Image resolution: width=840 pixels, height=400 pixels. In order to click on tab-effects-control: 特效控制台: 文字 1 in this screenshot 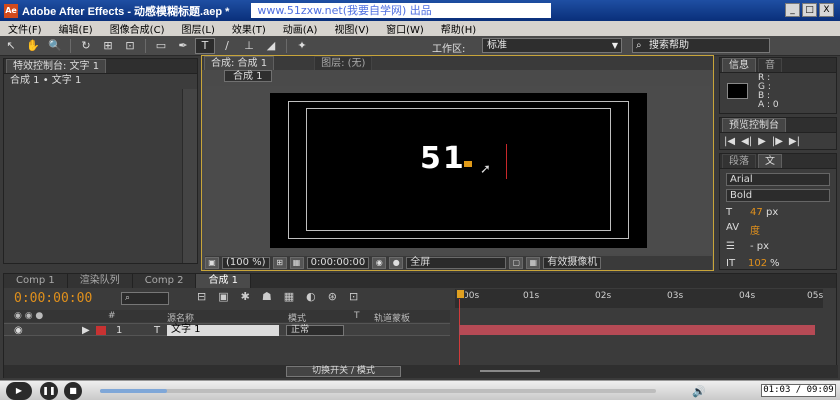, I will do `click(56, 66)`.